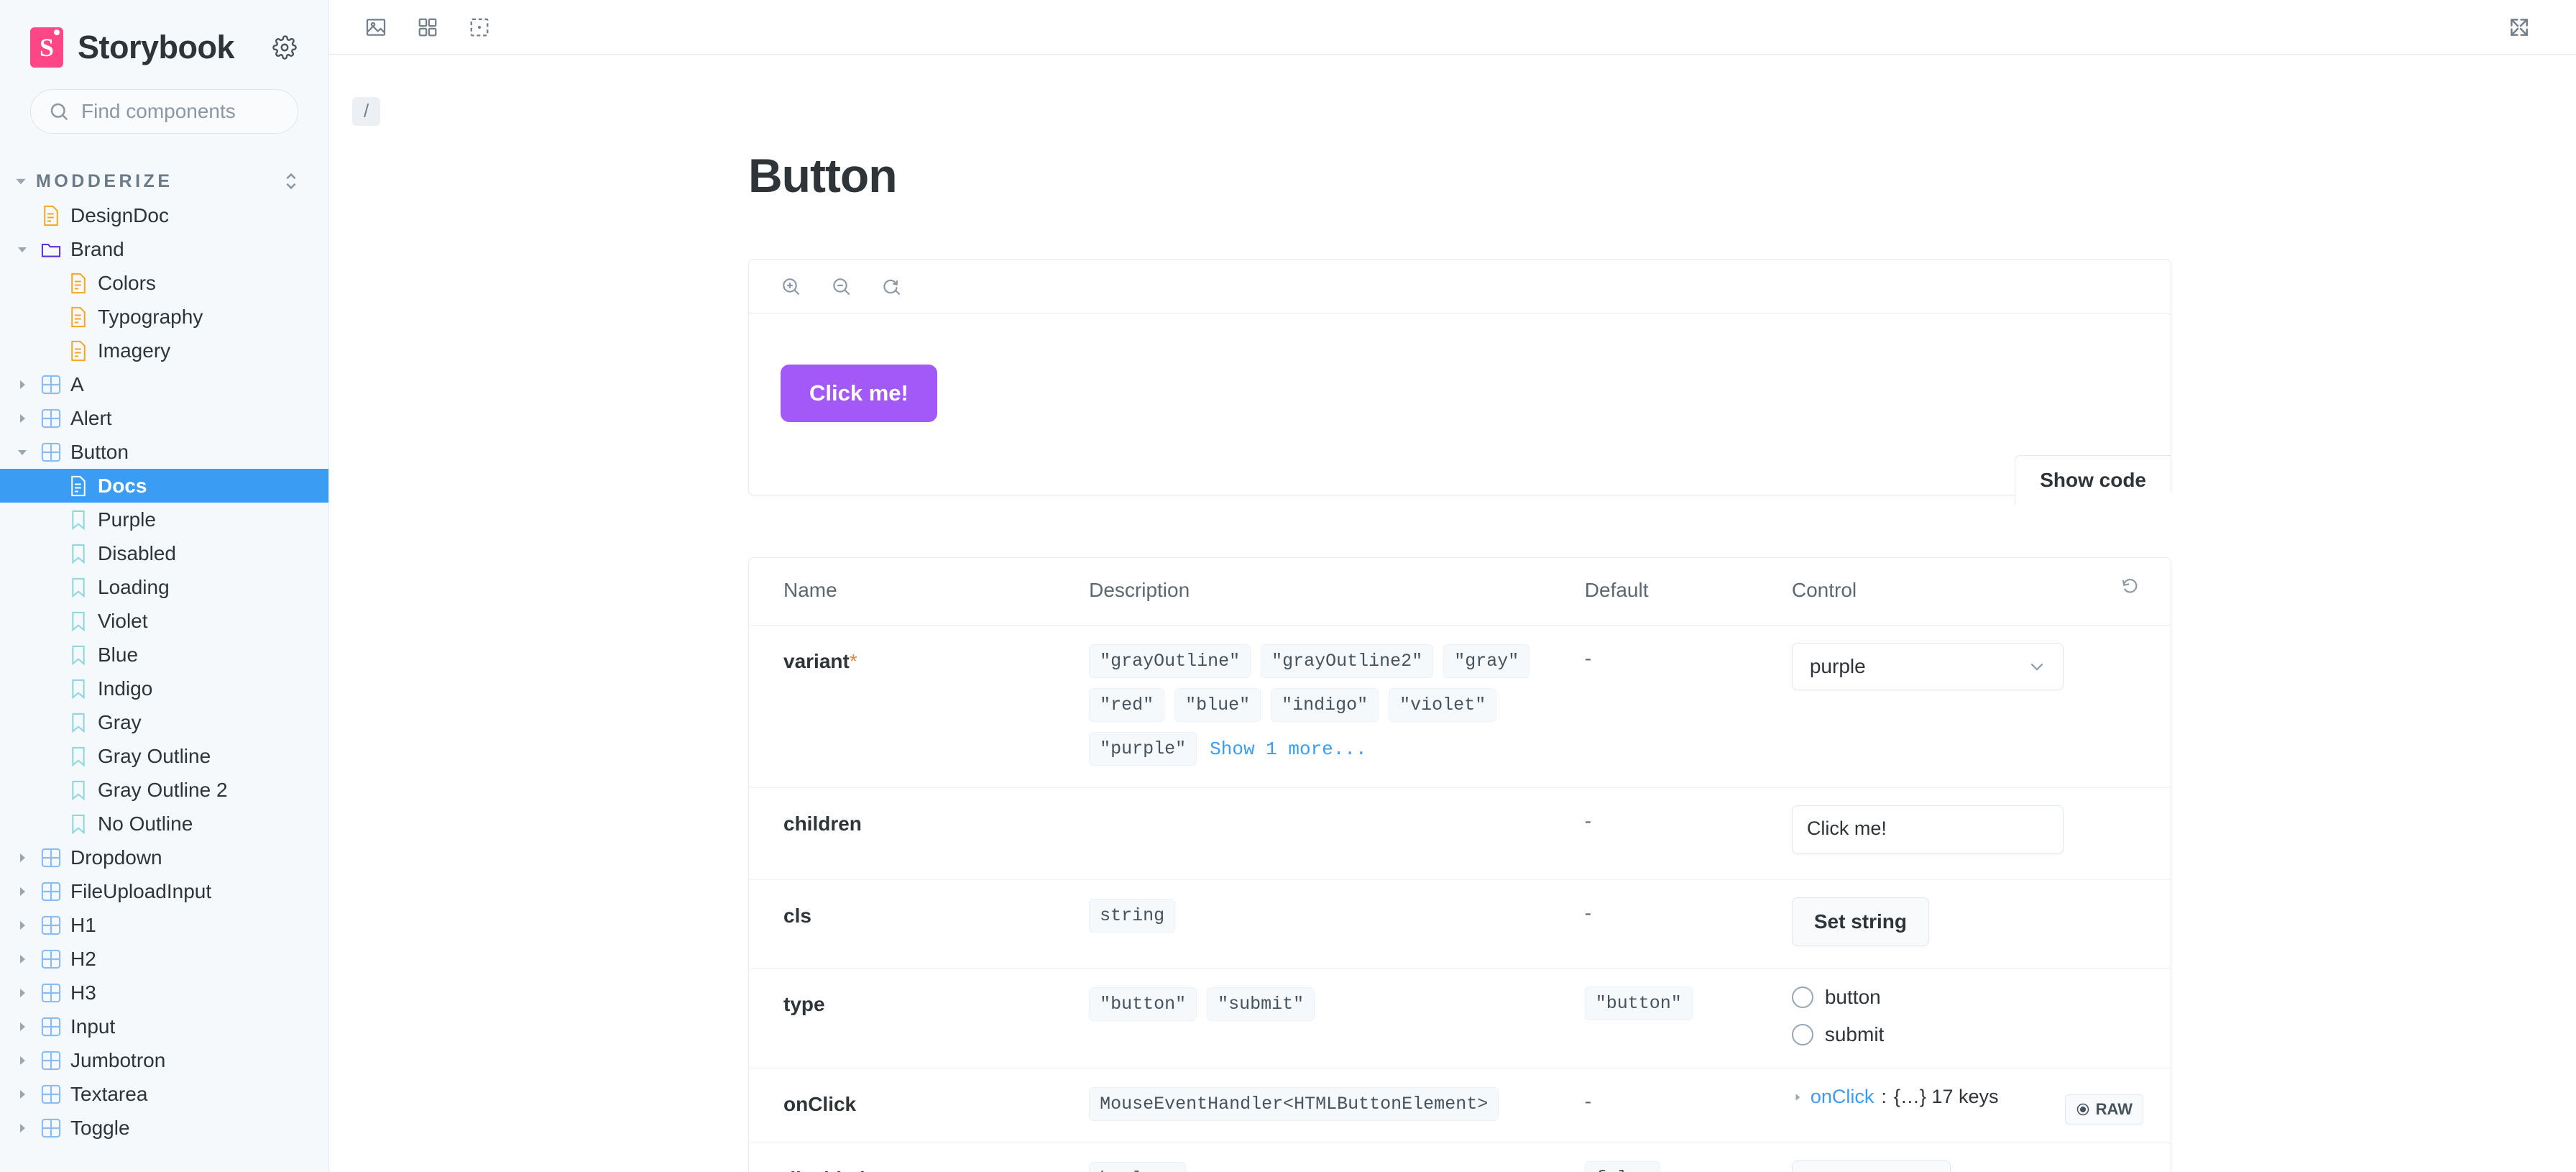 This screenshot has width=2576, height=1172. Describe the element at coordinates (164, 1128) in the screenshot. I see `sidebar-item-toggle: Toggle` at that location.